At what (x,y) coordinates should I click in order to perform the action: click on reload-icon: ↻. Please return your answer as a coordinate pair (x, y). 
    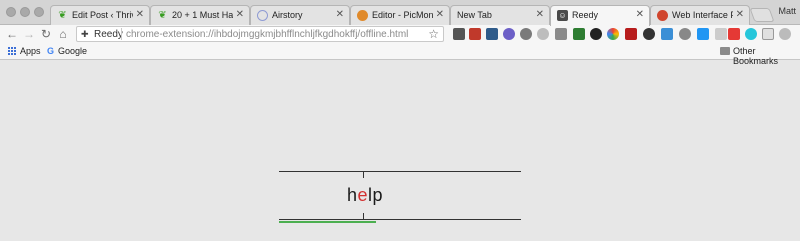
    Looking at the image, I should click on (46, 34).